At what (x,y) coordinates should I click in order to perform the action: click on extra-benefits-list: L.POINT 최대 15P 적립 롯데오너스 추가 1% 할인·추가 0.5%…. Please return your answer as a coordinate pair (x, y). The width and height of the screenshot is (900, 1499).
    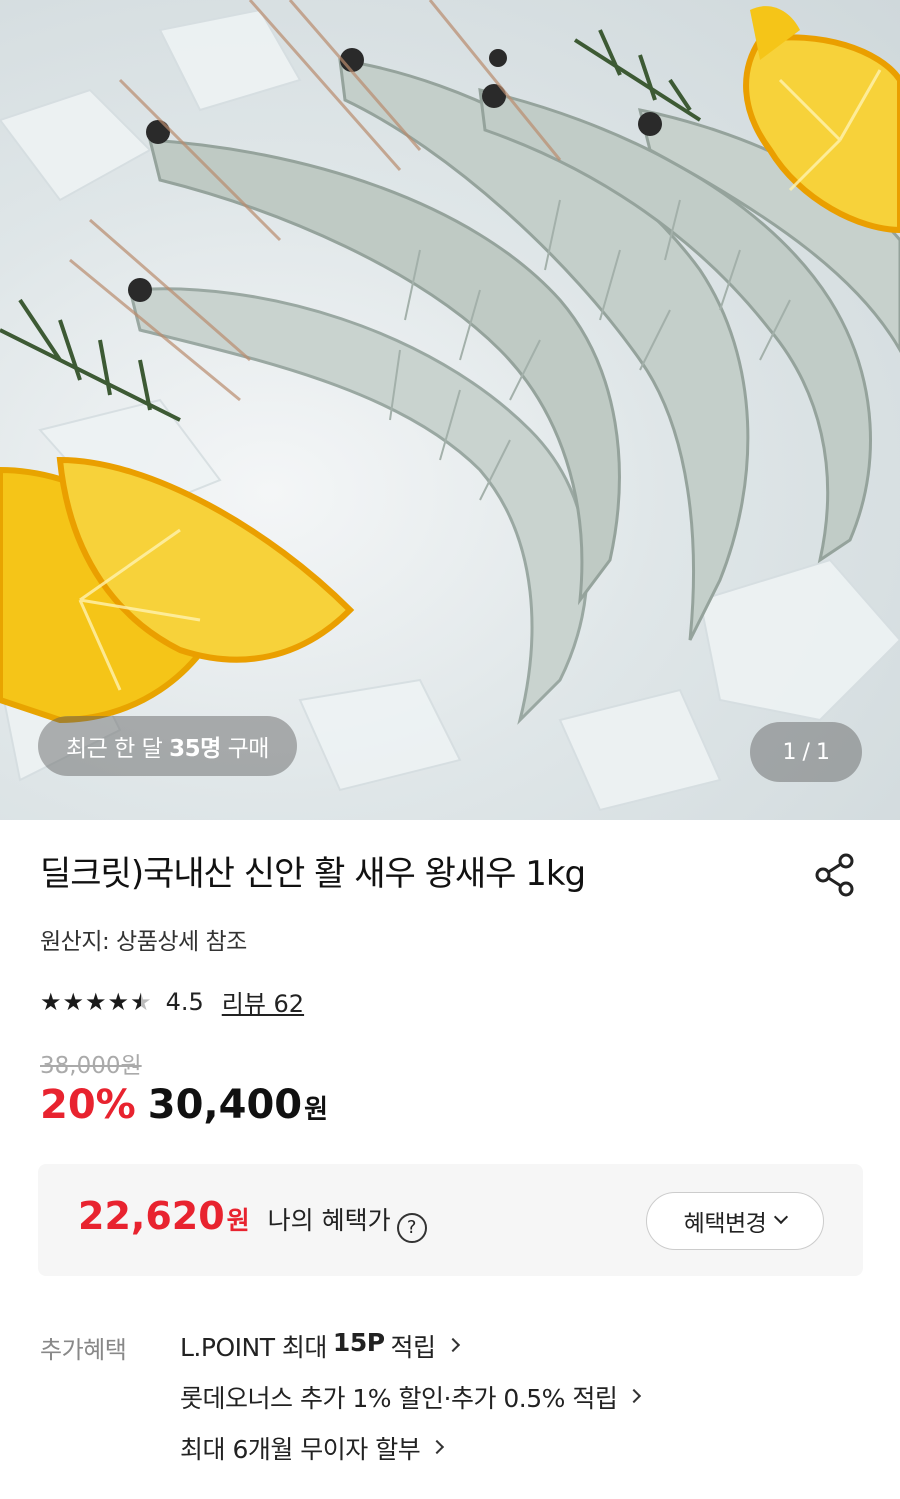
    Looking at the image, I should click on (411, 1404).